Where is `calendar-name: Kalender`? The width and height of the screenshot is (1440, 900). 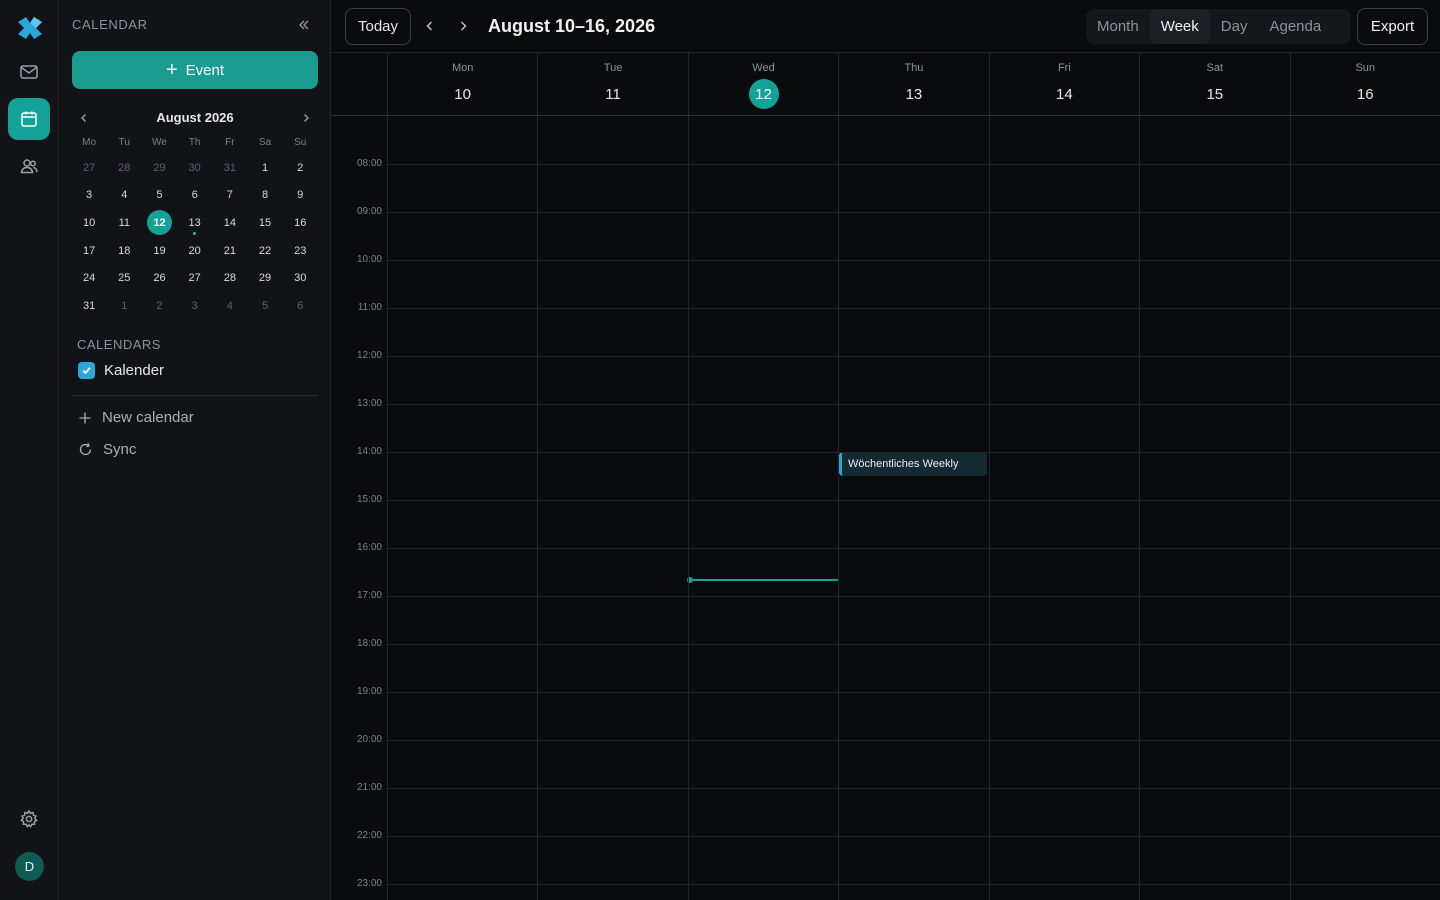
calendar-name: Kalender is located at coordinates (134, 370).